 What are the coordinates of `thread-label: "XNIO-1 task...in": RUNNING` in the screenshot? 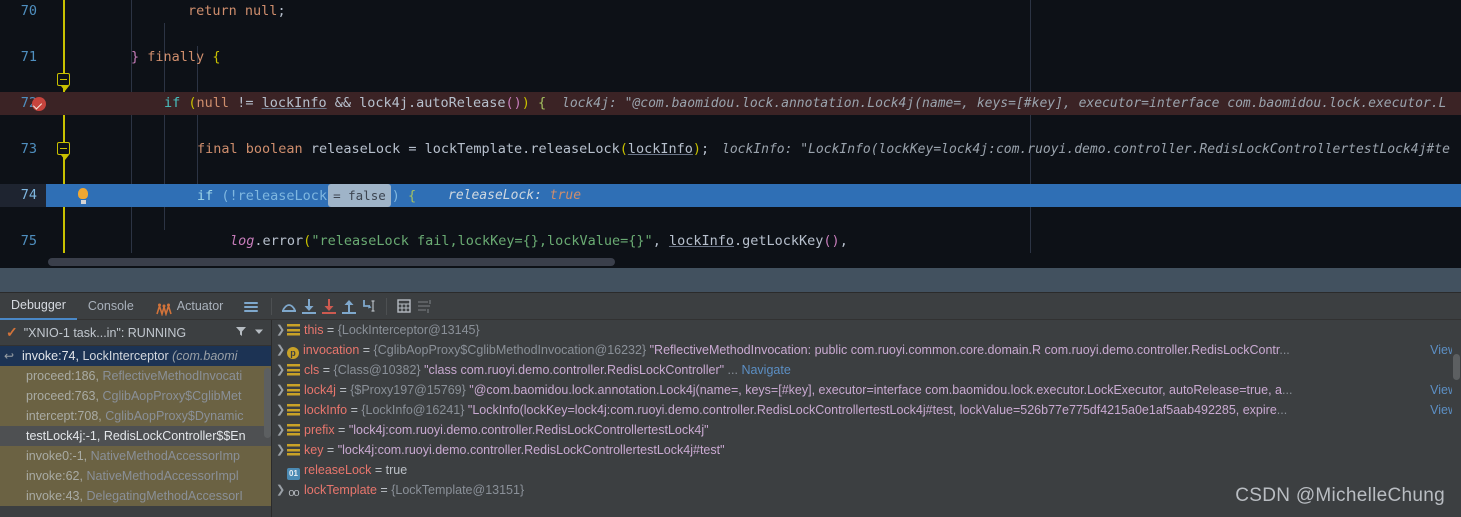 It's located at (105, 332).